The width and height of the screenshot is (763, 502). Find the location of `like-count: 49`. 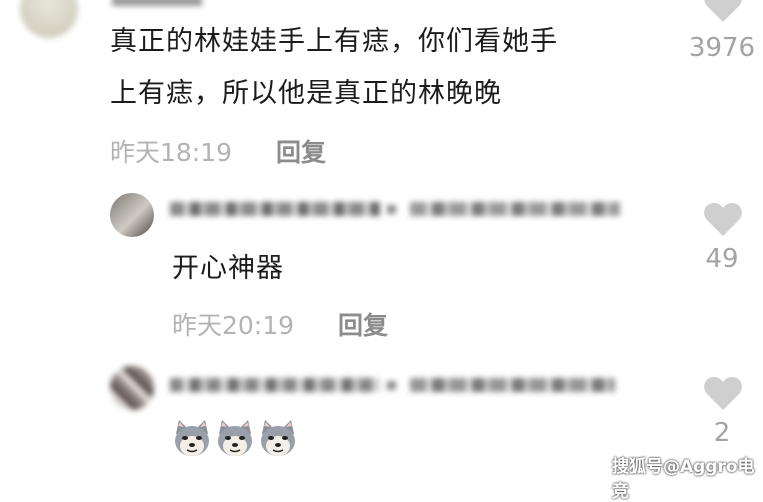

like-count: 49 is located at coordinates (722, 259).